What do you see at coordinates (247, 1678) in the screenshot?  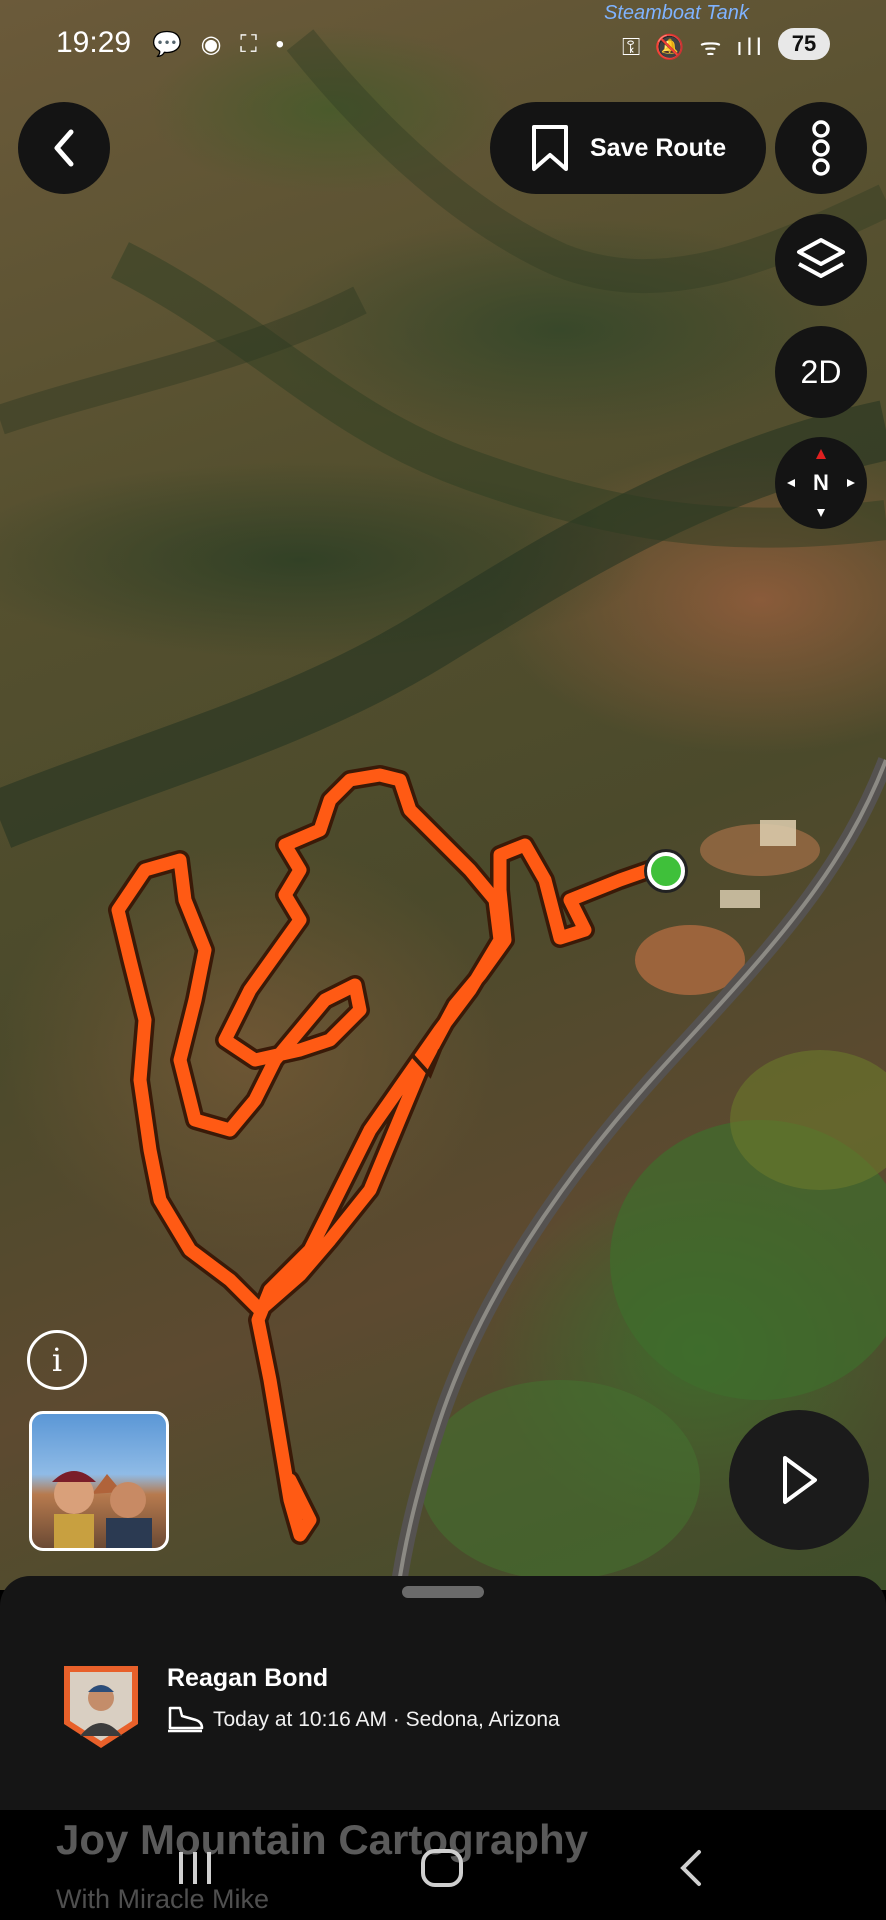 I see `author-name: Reagan Bond` at bounding box center [247, 1678].